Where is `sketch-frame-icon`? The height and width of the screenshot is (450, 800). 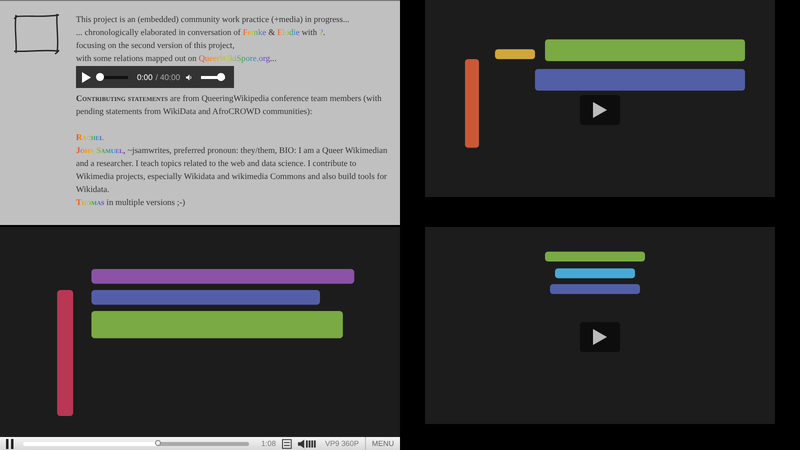
sketch-frame-icon is located at coordinates (37, 34).